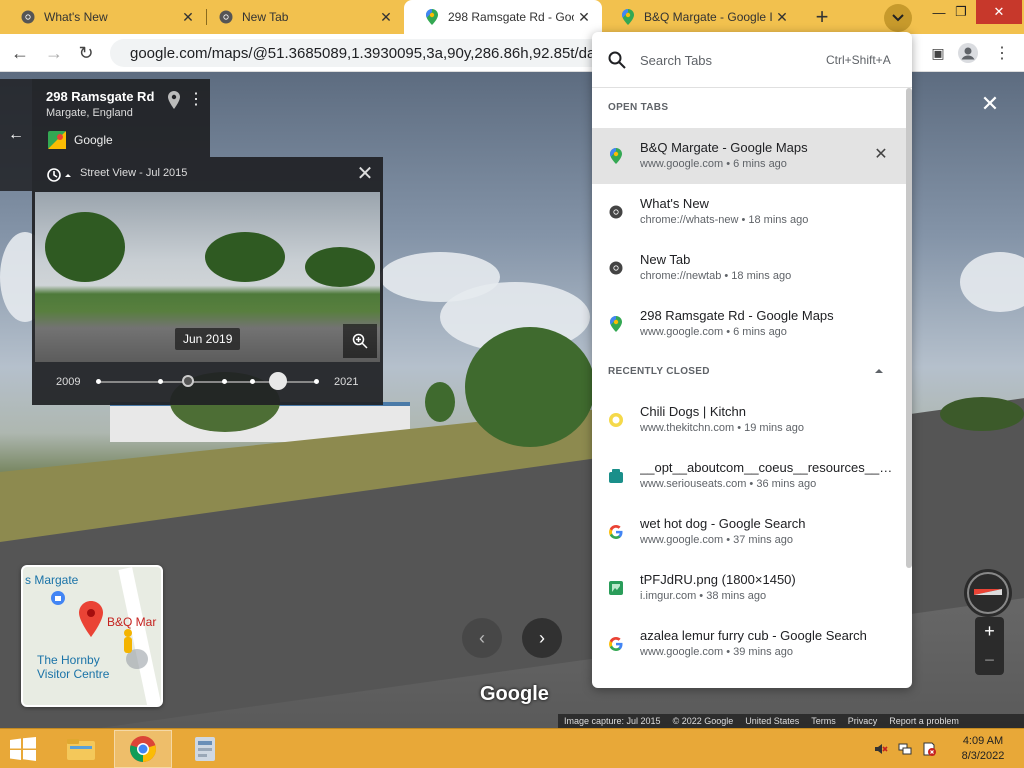 This screenshot has height=768, width=1024. Describe the element at coordinates (482, 638) in the screenshot. I see `previous-arrow-button: ‹` at that location.